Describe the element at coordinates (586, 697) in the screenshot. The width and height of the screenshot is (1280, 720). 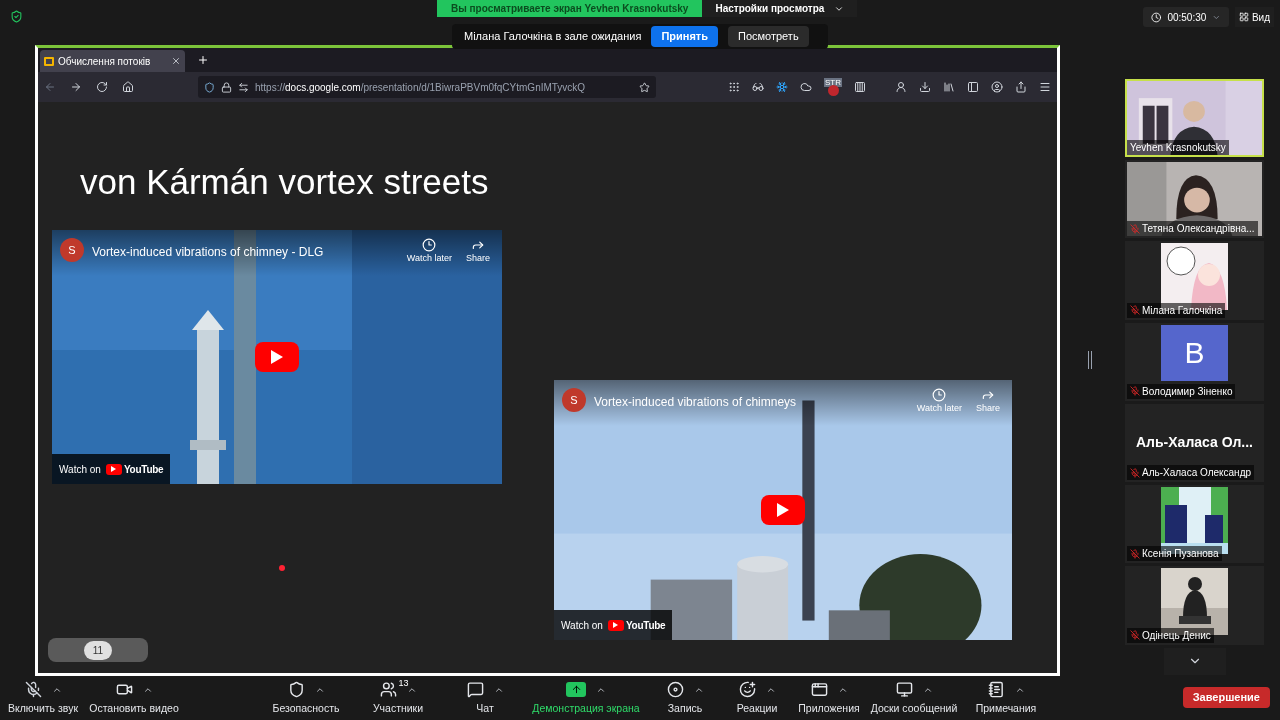
I see `toolbar-button: Демонстрация экрана` at that location.